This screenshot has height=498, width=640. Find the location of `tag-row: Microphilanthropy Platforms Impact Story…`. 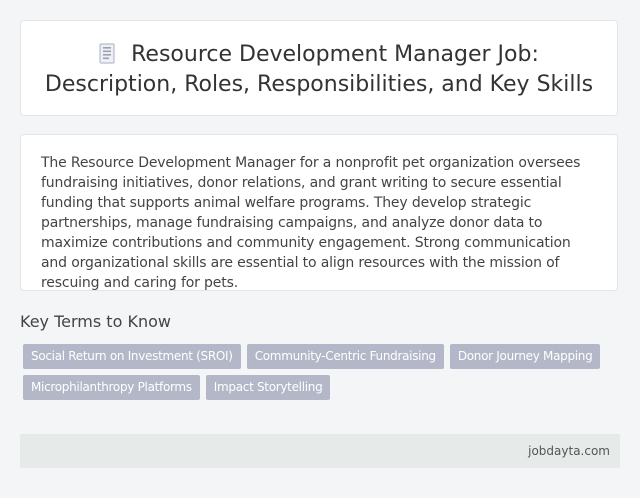

tag-row: Microphilanthropy Platforms Impact Story… is located at coordinates (313, 387).